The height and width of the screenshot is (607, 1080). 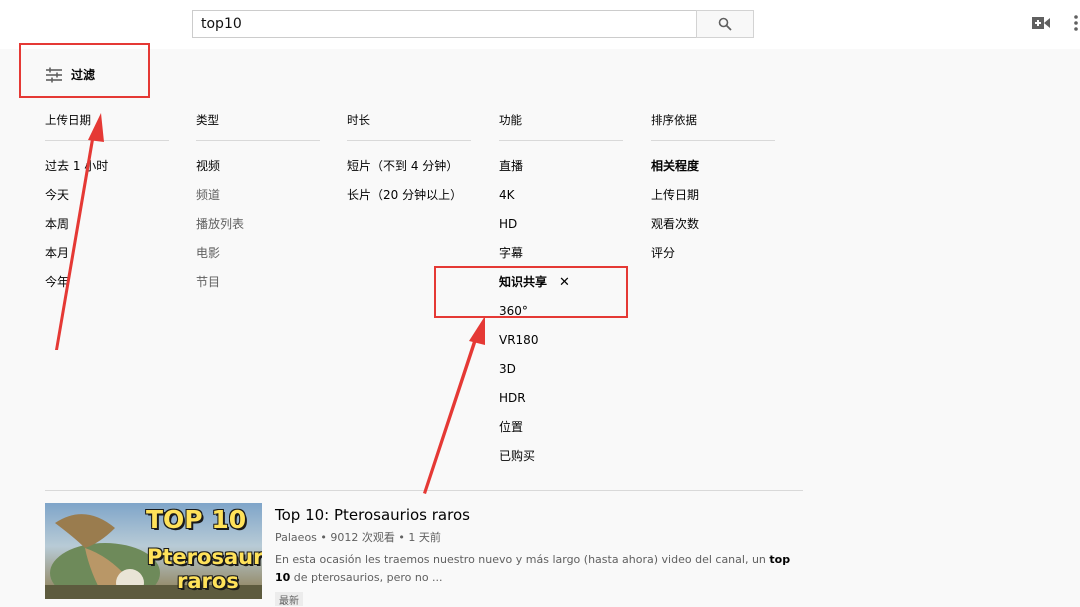 I want to click on filter-option: HD, so click(x=561, y=224).